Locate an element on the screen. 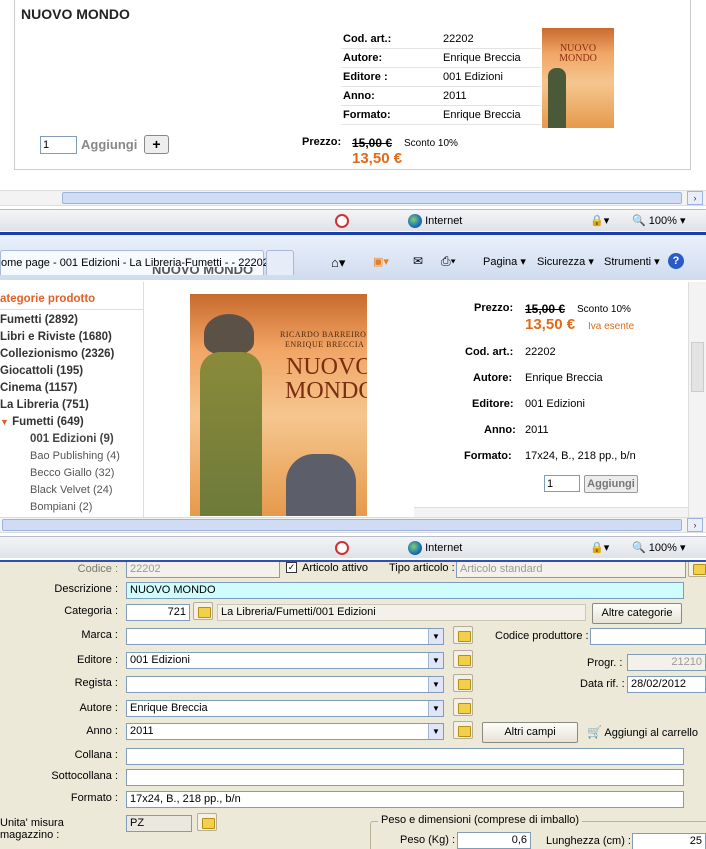  spec-row: Autore: Enrique Breccia is located at coordinates (441, 58).